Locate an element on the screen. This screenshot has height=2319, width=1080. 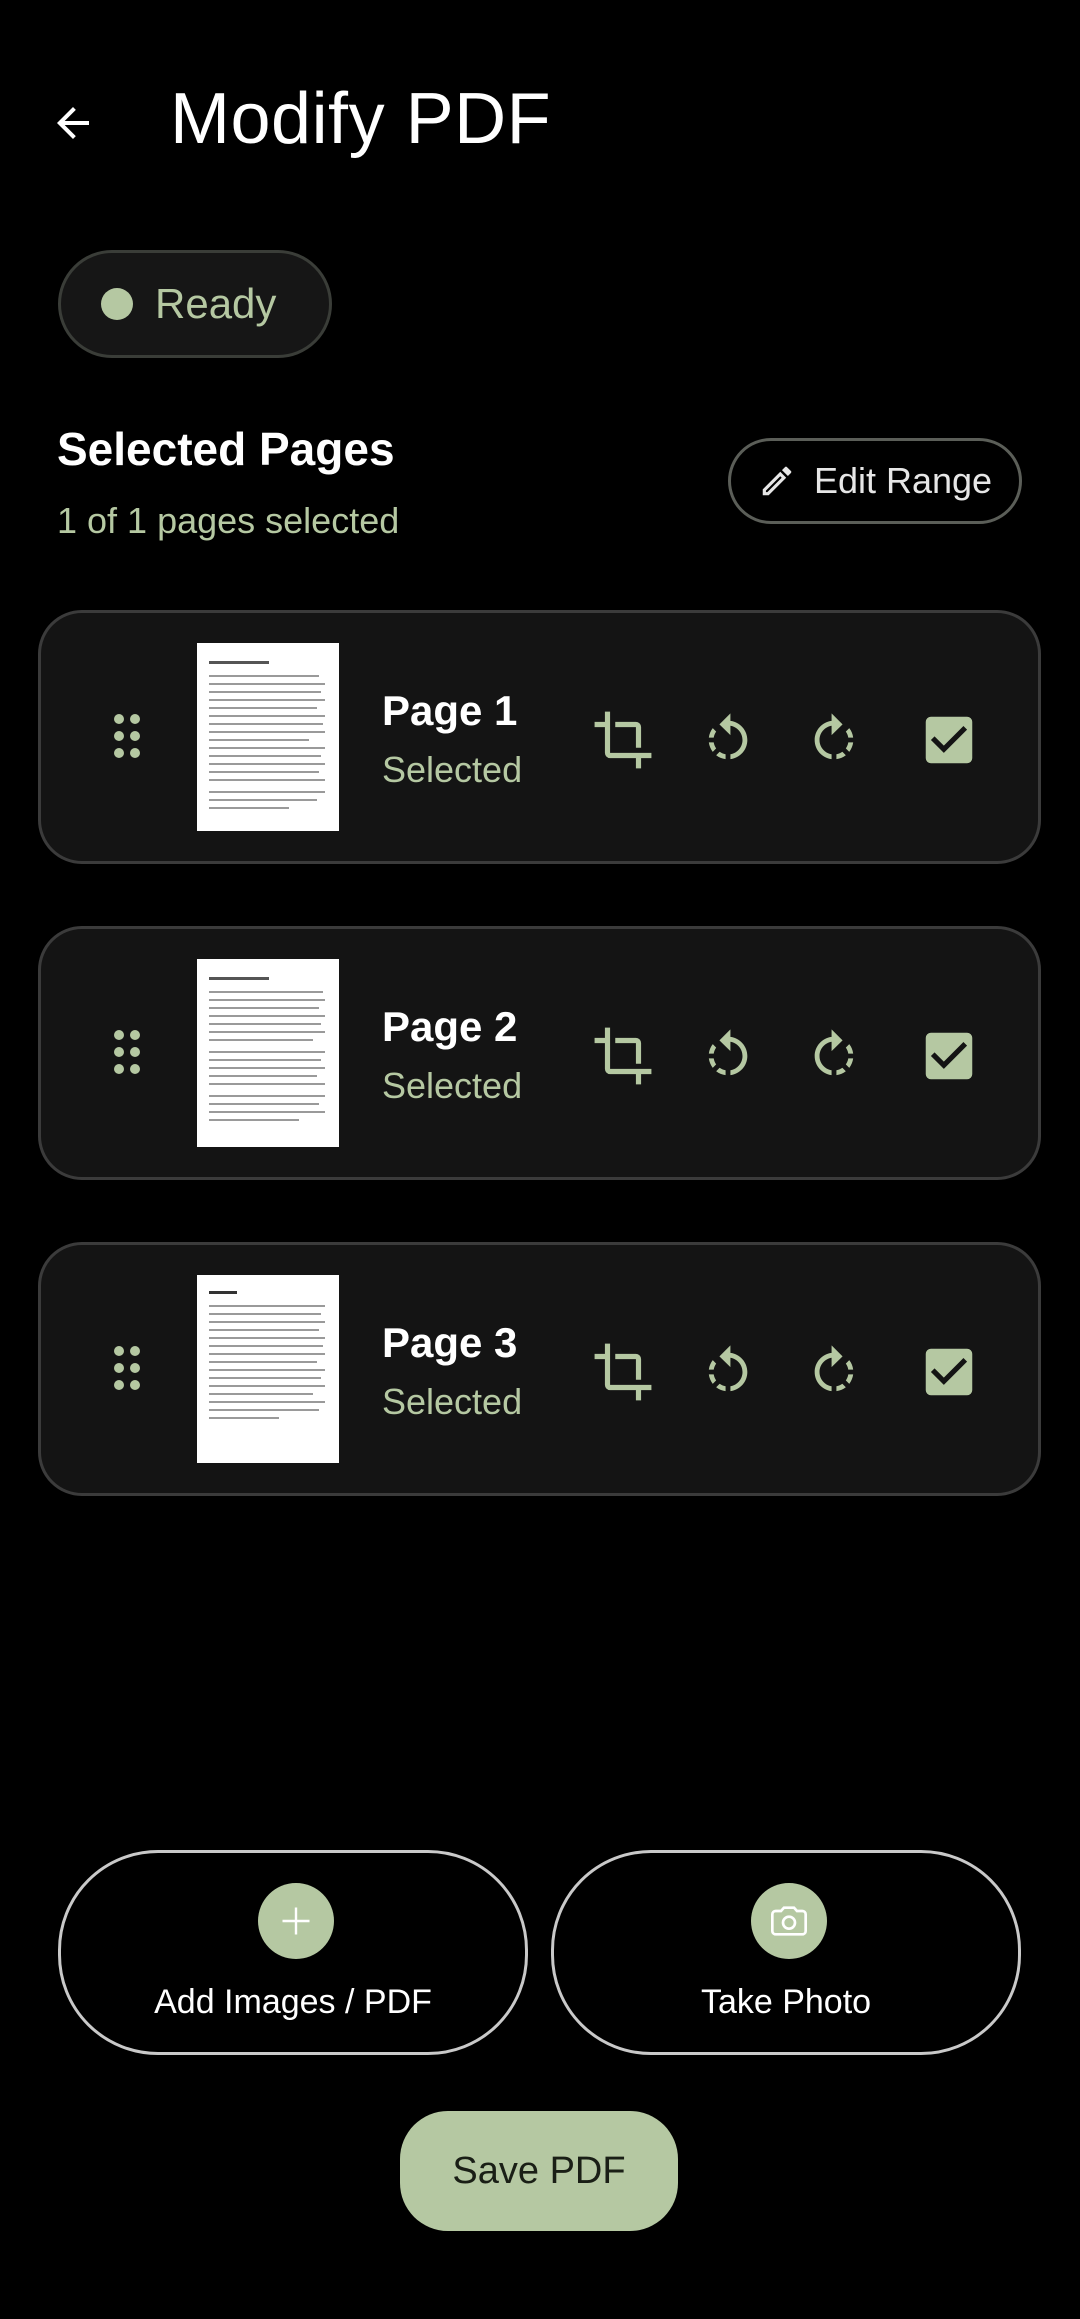
selected-pages-count: 1 of 1 pages selected is located at coordinates (228, 520).